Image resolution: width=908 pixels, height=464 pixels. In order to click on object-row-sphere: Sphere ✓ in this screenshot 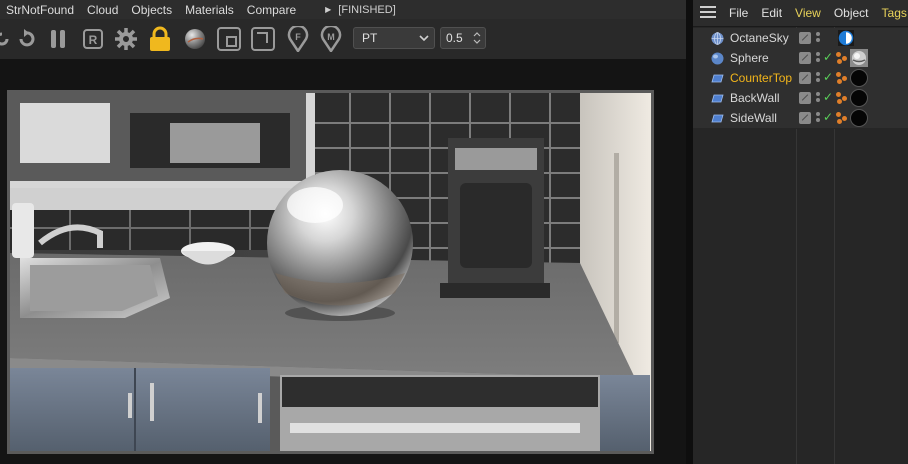, I will do `click(800, 58)`.